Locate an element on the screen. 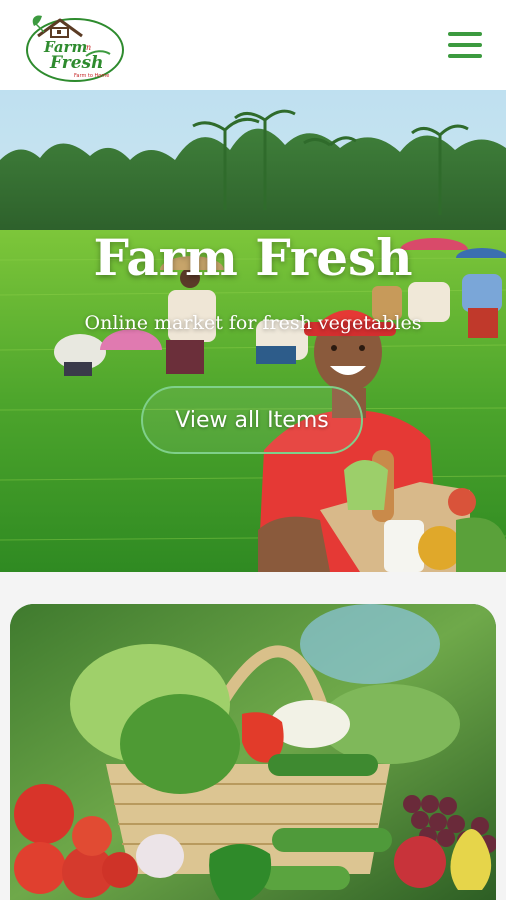 The image size is (506, 900). svg-text: Farm to Home is located at coordinates (91, 76).